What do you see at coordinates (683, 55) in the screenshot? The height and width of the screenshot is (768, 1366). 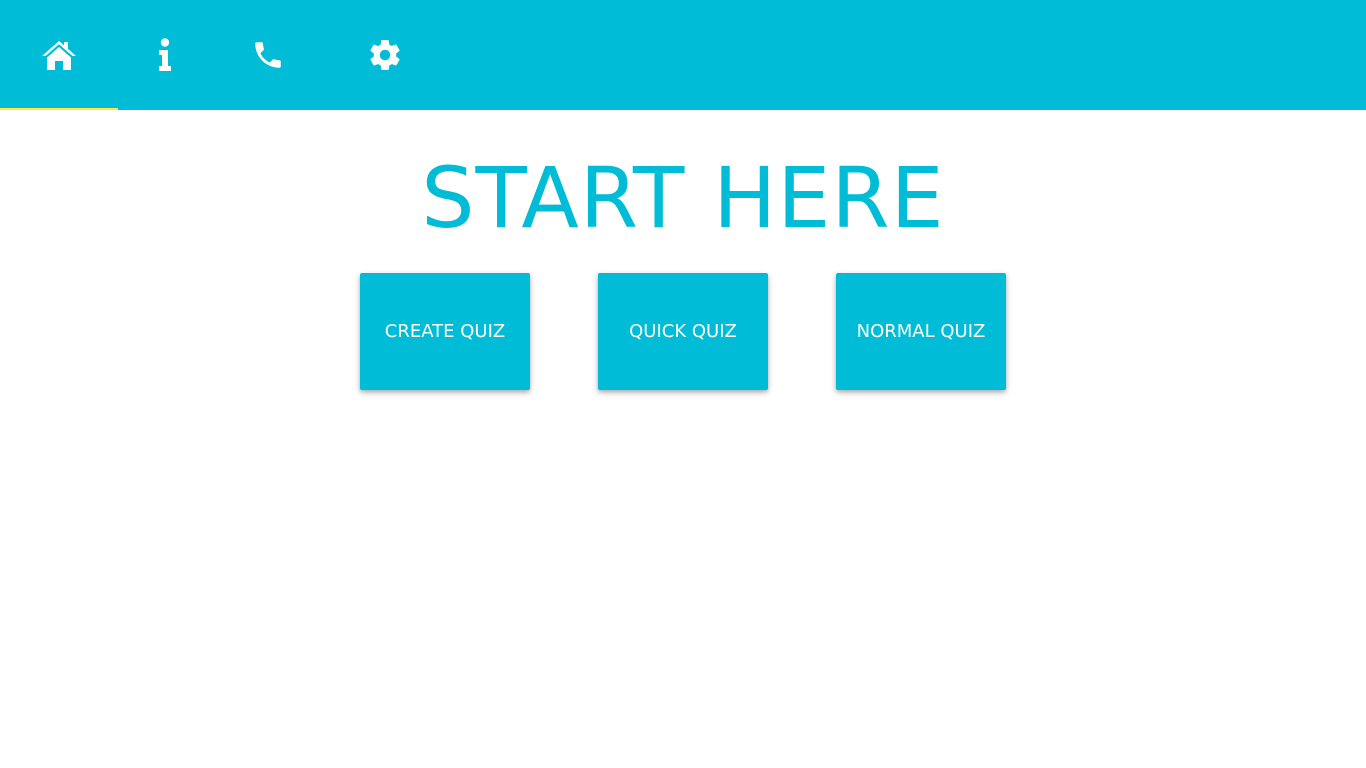 I see `top-navigation-bar` at bounding box center [683, 55].